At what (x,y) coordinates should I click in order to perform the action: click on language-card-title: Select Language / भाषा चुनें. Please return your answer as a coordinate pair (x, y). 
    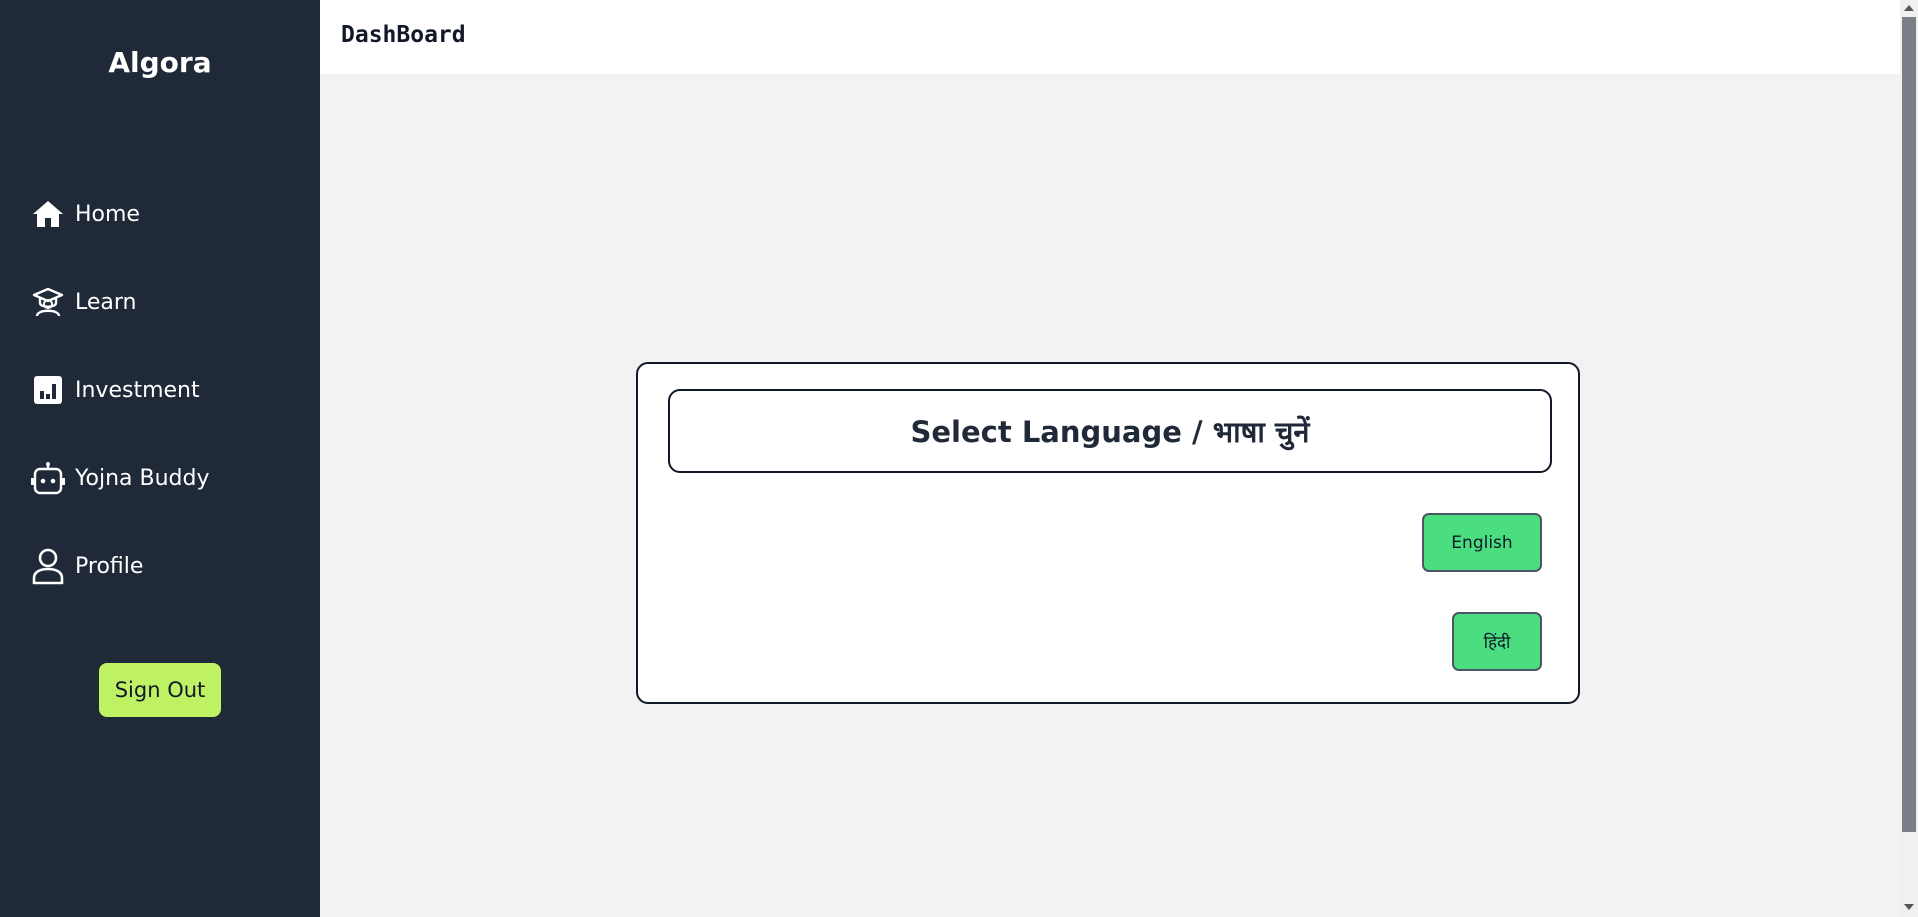
    Looking at the image, I should click on (1110, 431).